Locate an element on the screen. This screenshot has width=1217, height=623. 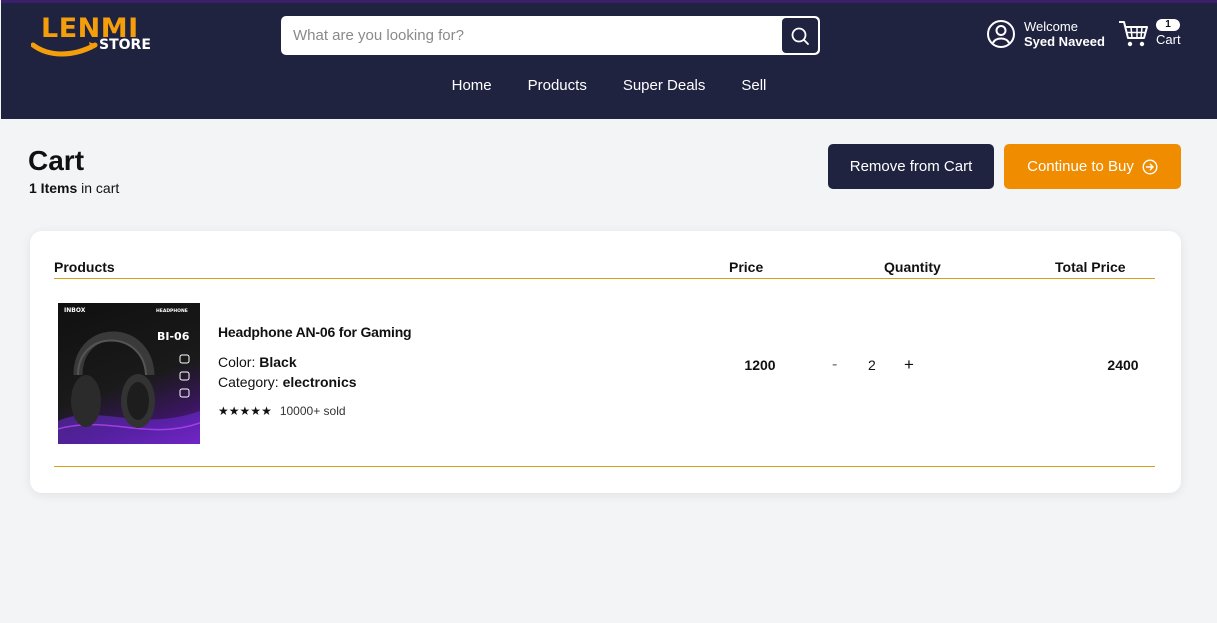
image-tag-text: HEADPHONE is located at coordinates (172, 311).